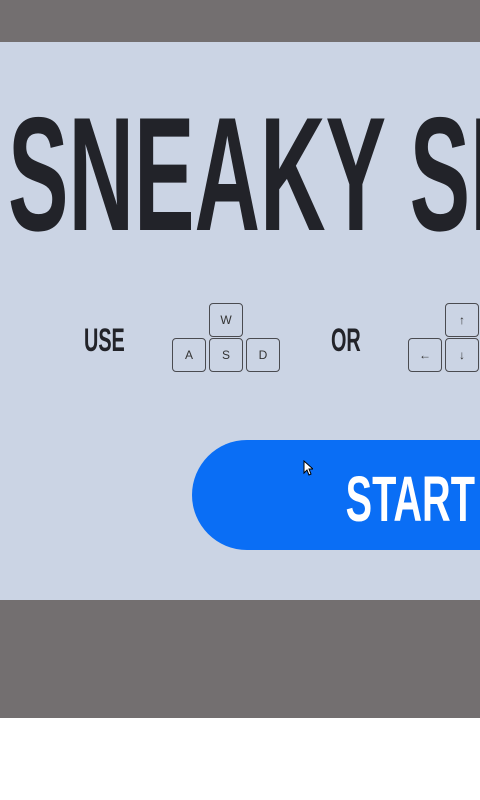  Describe the element at coordinates (462, 355) in the screenshot. I see `key-down-arrow: ↓` at that location.